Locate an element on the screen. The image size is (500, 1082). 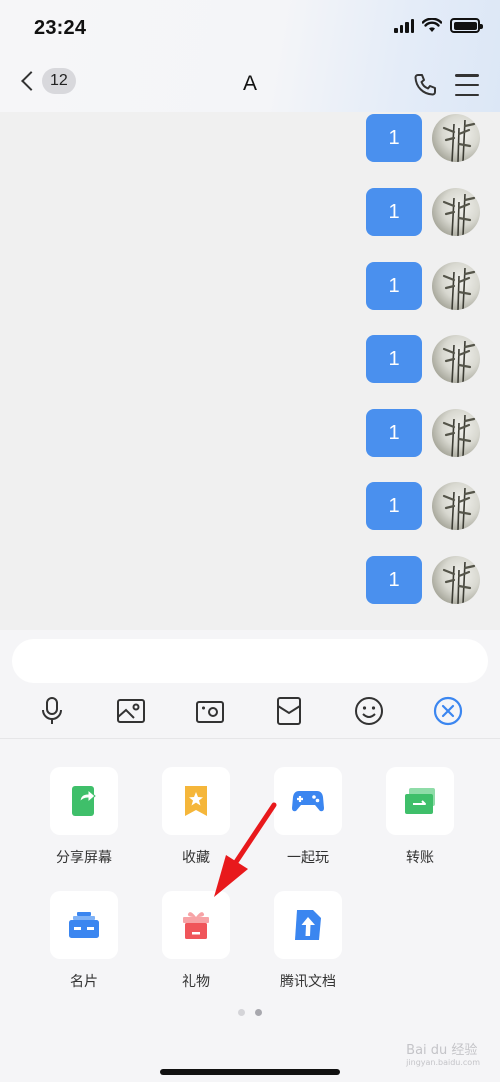
tencent-docs-button: 腾讯文档 is located at coordinates (308, 941).